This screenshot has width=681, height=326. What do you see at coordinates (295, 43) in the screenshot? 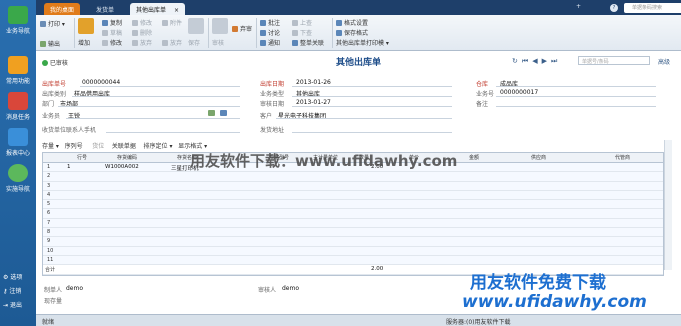
I see `link-icon` at bounding box center [295, 43].